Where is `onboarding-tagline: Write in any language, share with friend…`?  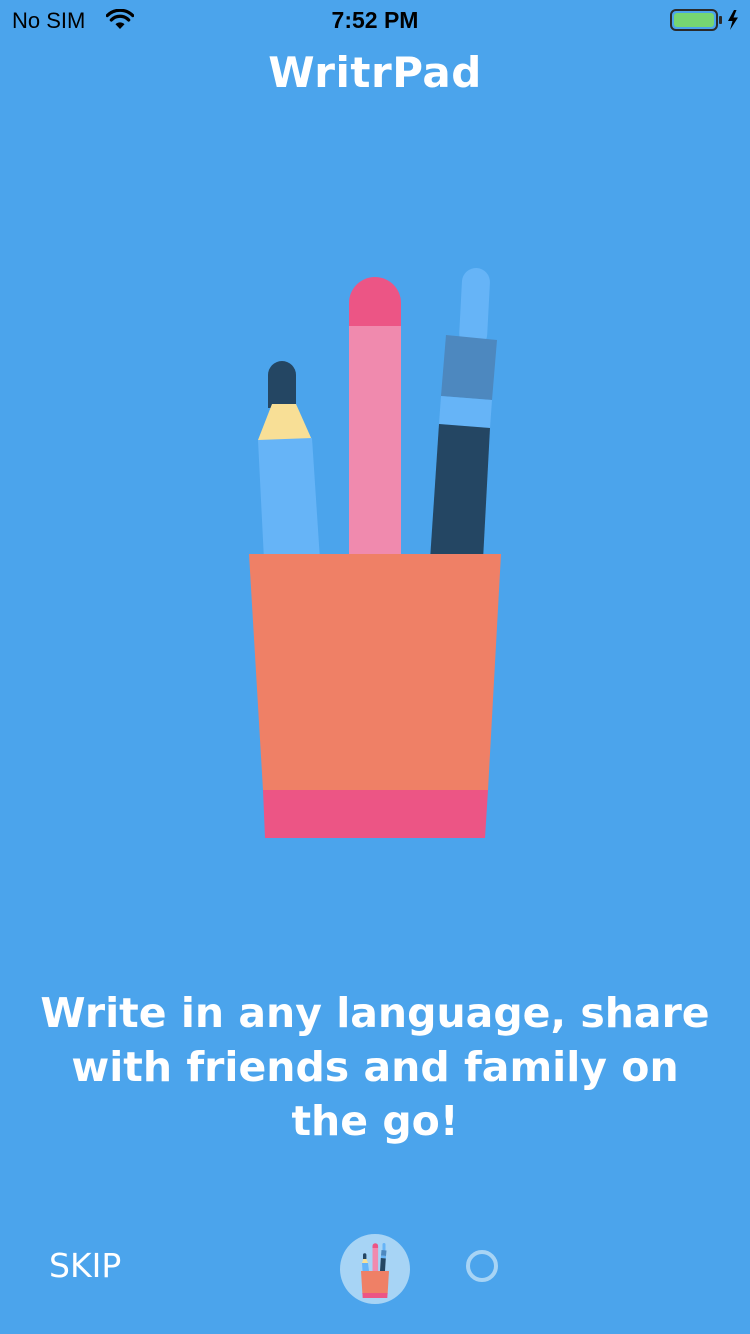
onboarding-tagline: Write in any language, share with friend… is located at coordinates (375, 1067).